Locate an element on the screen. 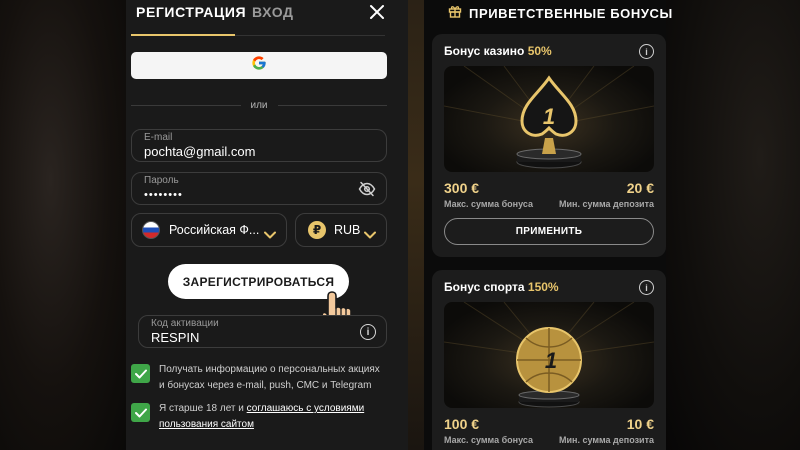 The width and height of the screenshot is (800, 450). card-title: Бонус казино 50% is located at coordinates (498, 51).